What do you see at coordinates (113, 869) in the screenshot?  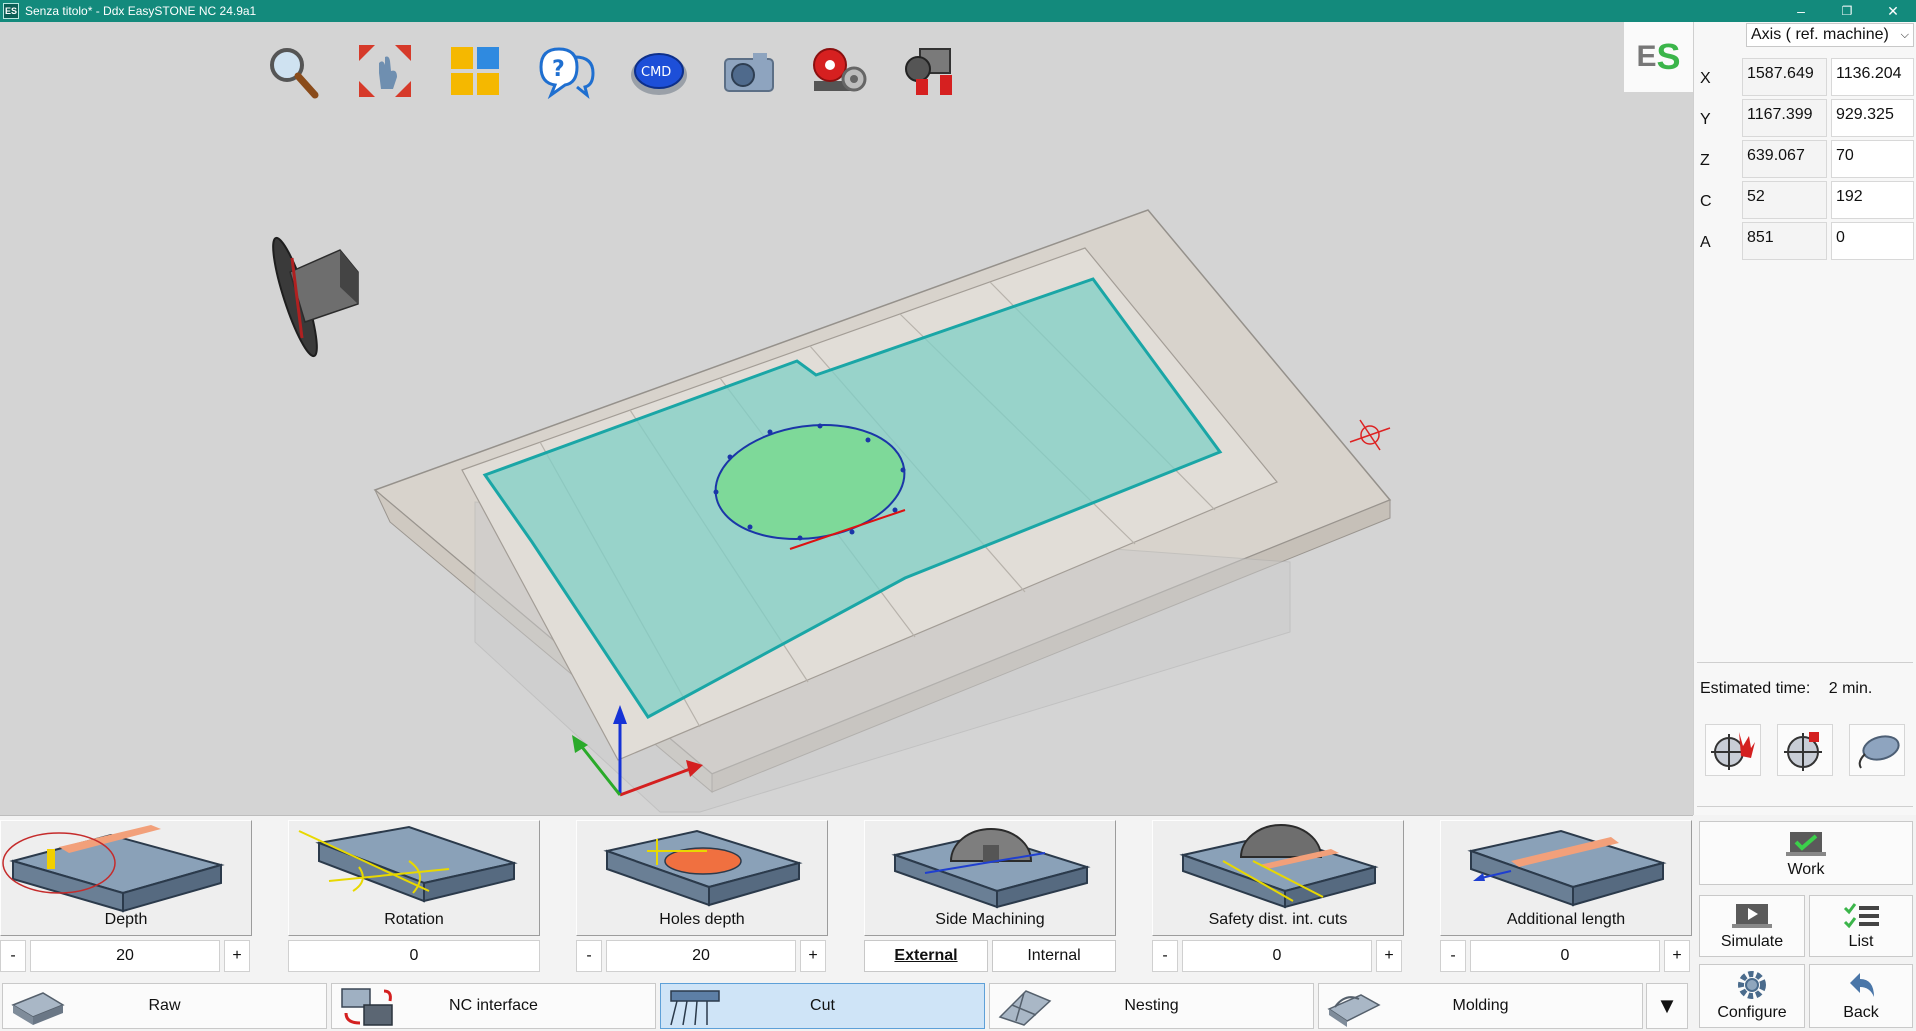 I see `depth-icon` at bounding box center [113, 869].